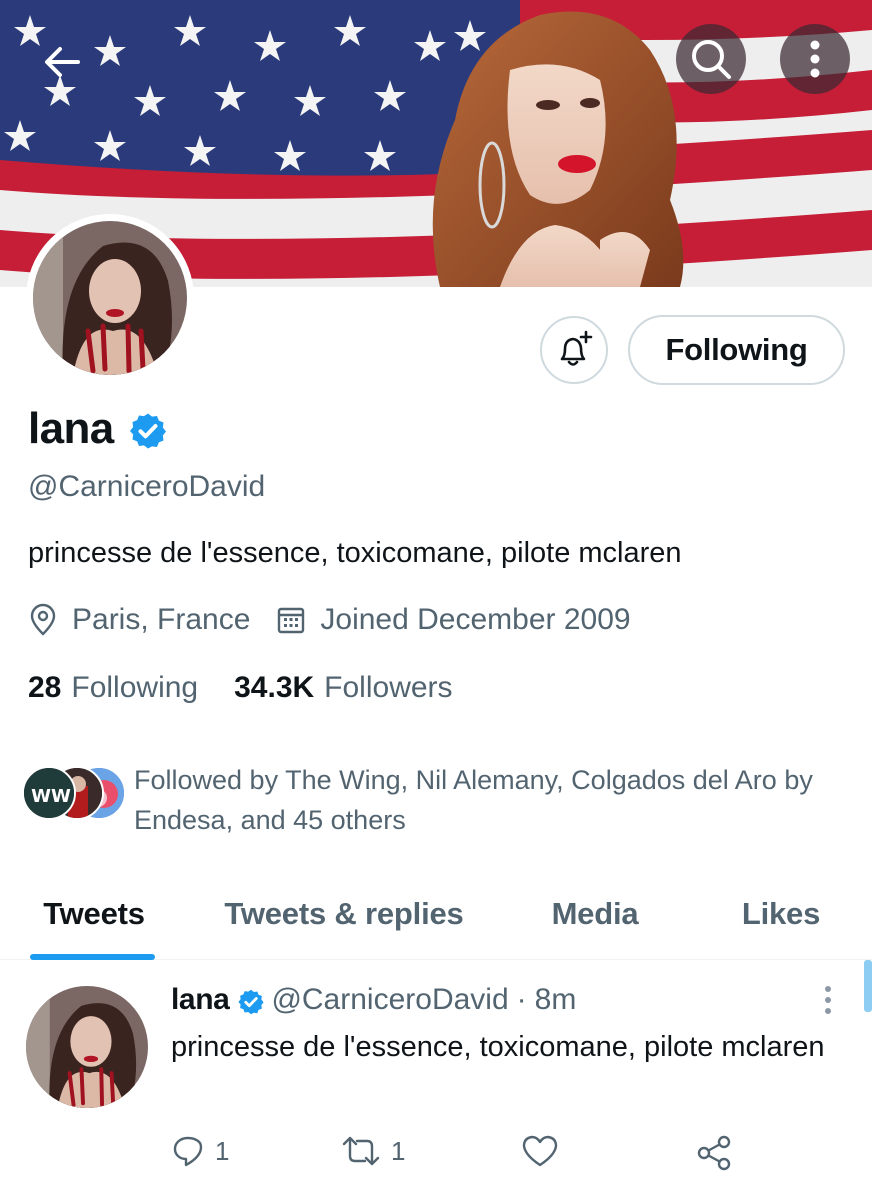 This screenshot has height=1200, width=872. What do you see at coordinates (222, 1150) in the screenshot?
I see `reply-count: 1` at bounding box center [222, 1150].